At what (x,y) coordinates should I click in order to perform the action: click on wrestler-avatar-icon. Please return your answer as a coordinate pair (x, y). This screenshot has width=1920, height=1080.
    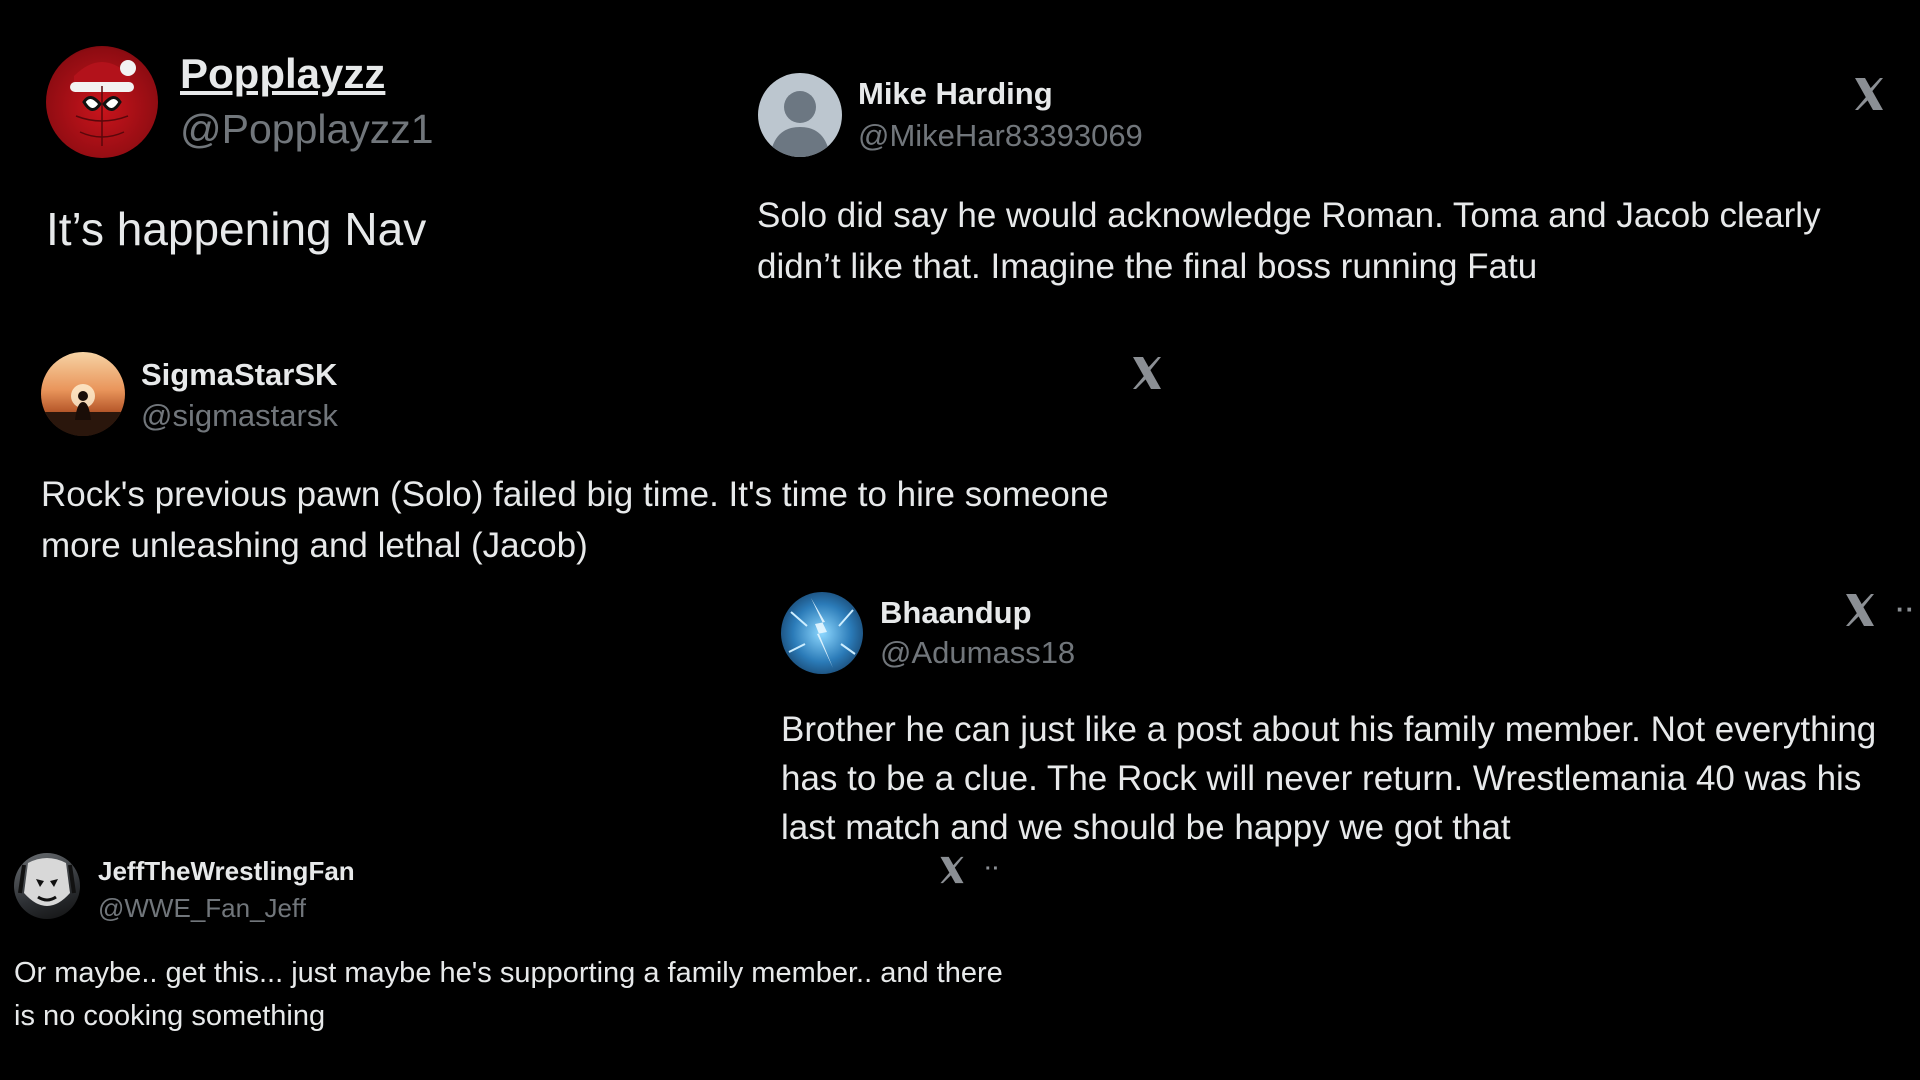
    Looking at the image, I should click on (47, 882).